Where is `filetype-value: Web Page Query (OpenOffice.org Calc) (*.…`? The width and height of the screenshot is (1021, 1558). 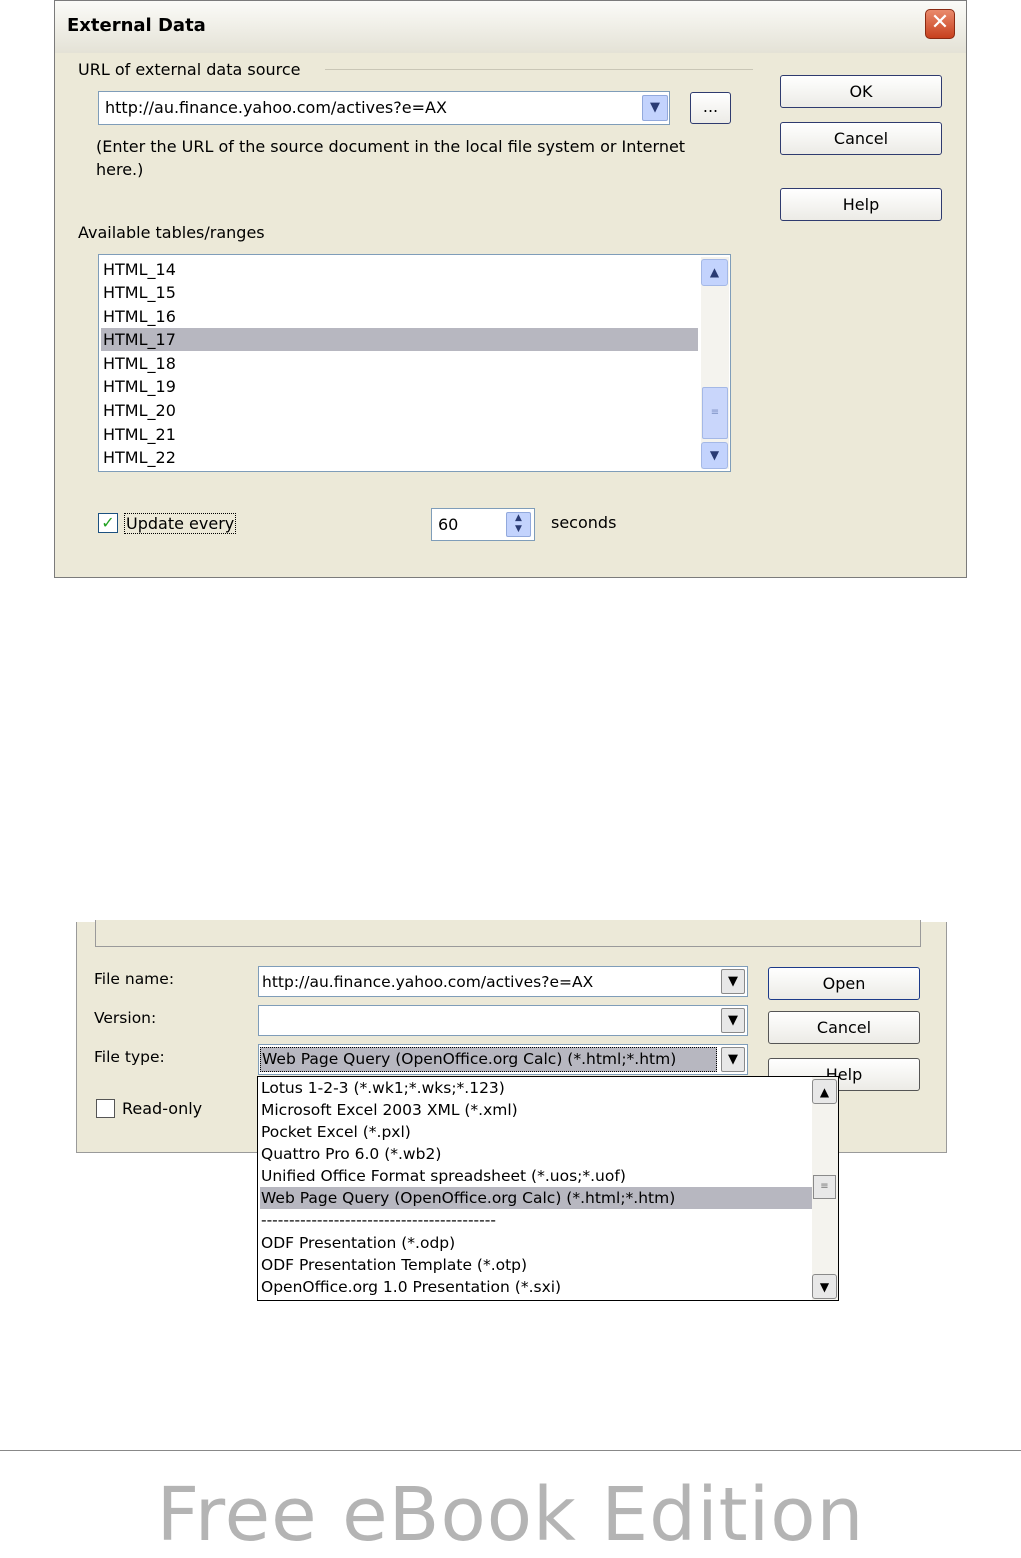 filetype-value: Web Page Query (OpenOffice.org Calc) (*.… is located at coordinates (488, 1059).